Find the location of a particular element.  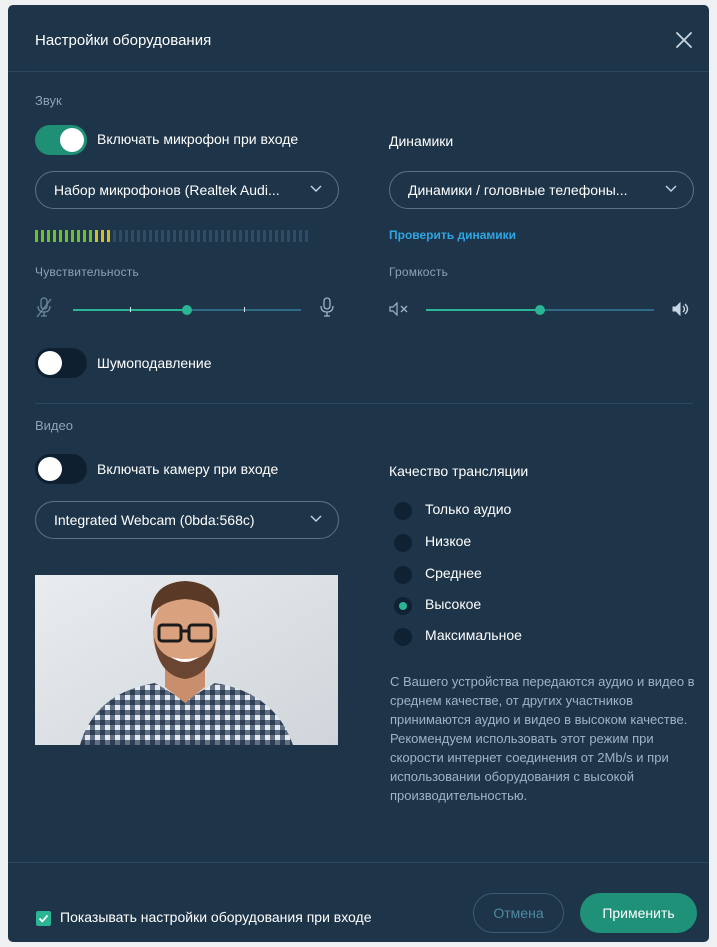

sensitivity-label: Чувствительность is located at coordinates (87, 272).